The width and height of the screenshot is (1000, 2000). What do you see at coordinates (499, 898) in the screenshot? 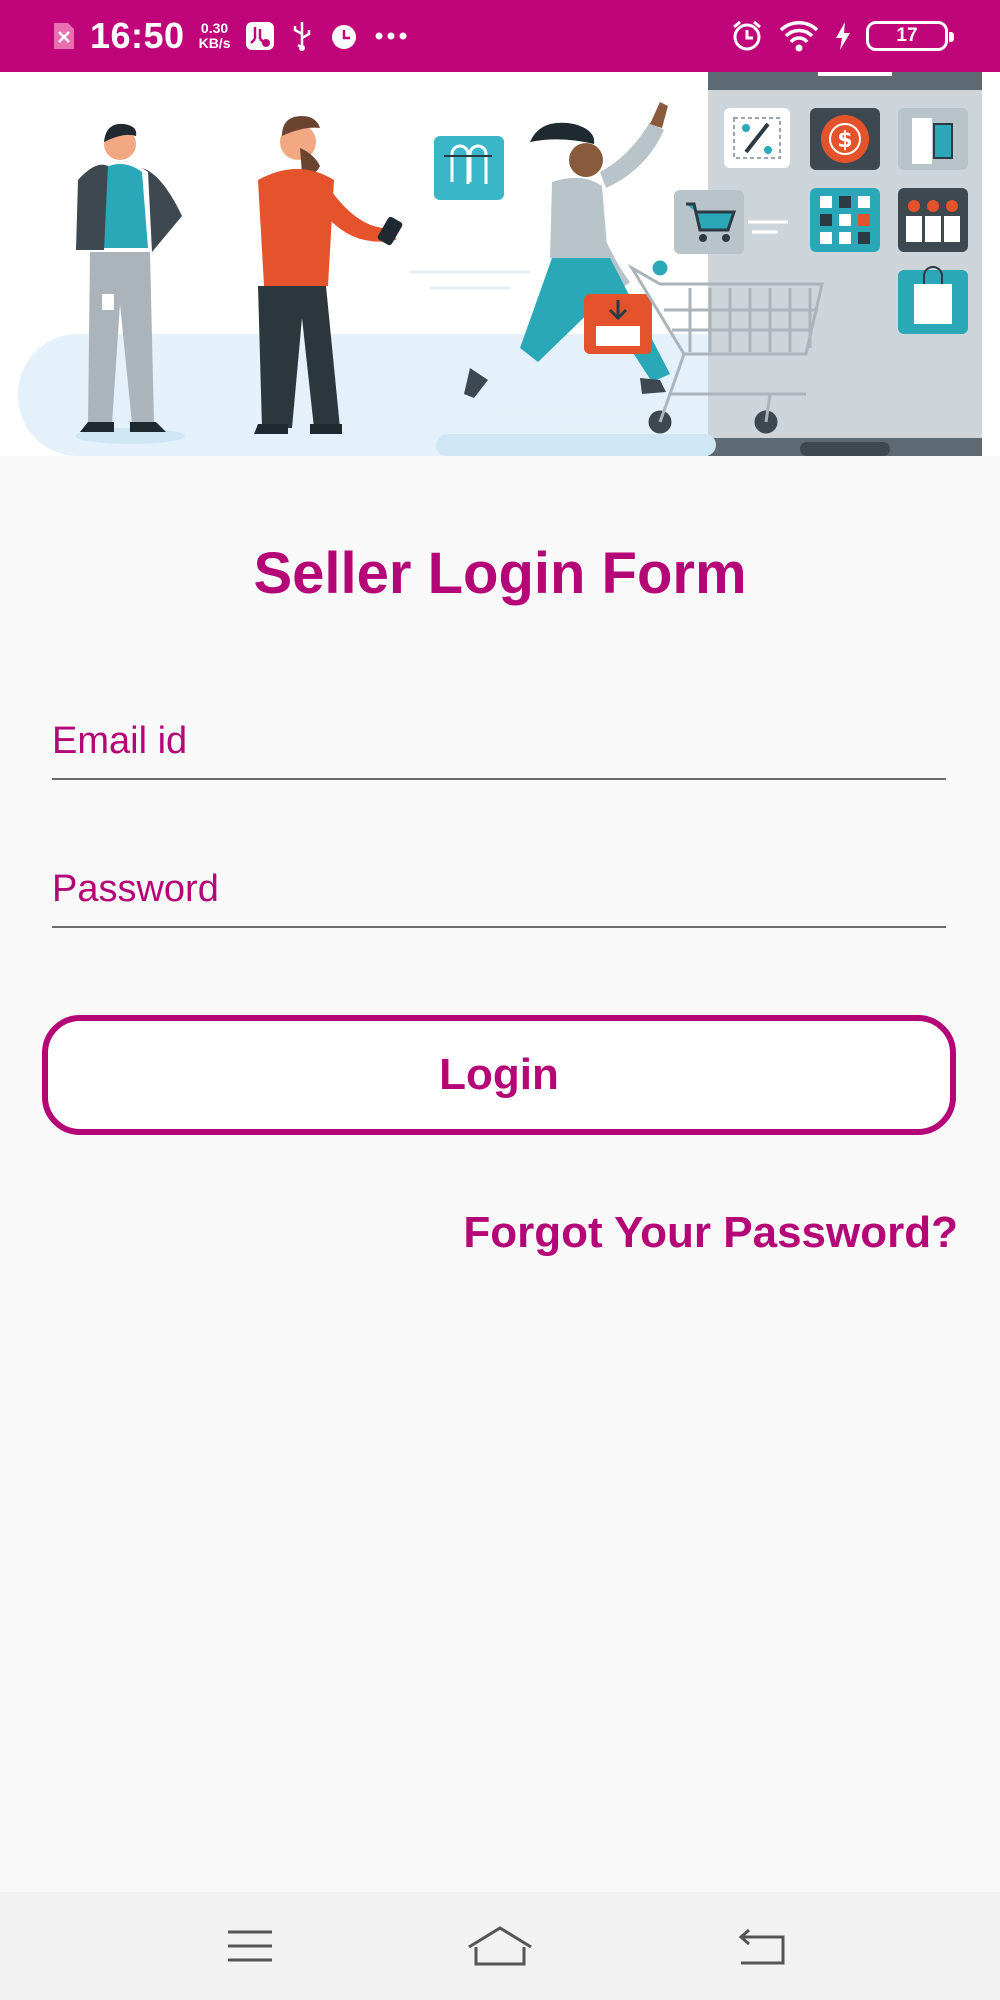
I see `password-field: Password` at bounding box center [499, 898].